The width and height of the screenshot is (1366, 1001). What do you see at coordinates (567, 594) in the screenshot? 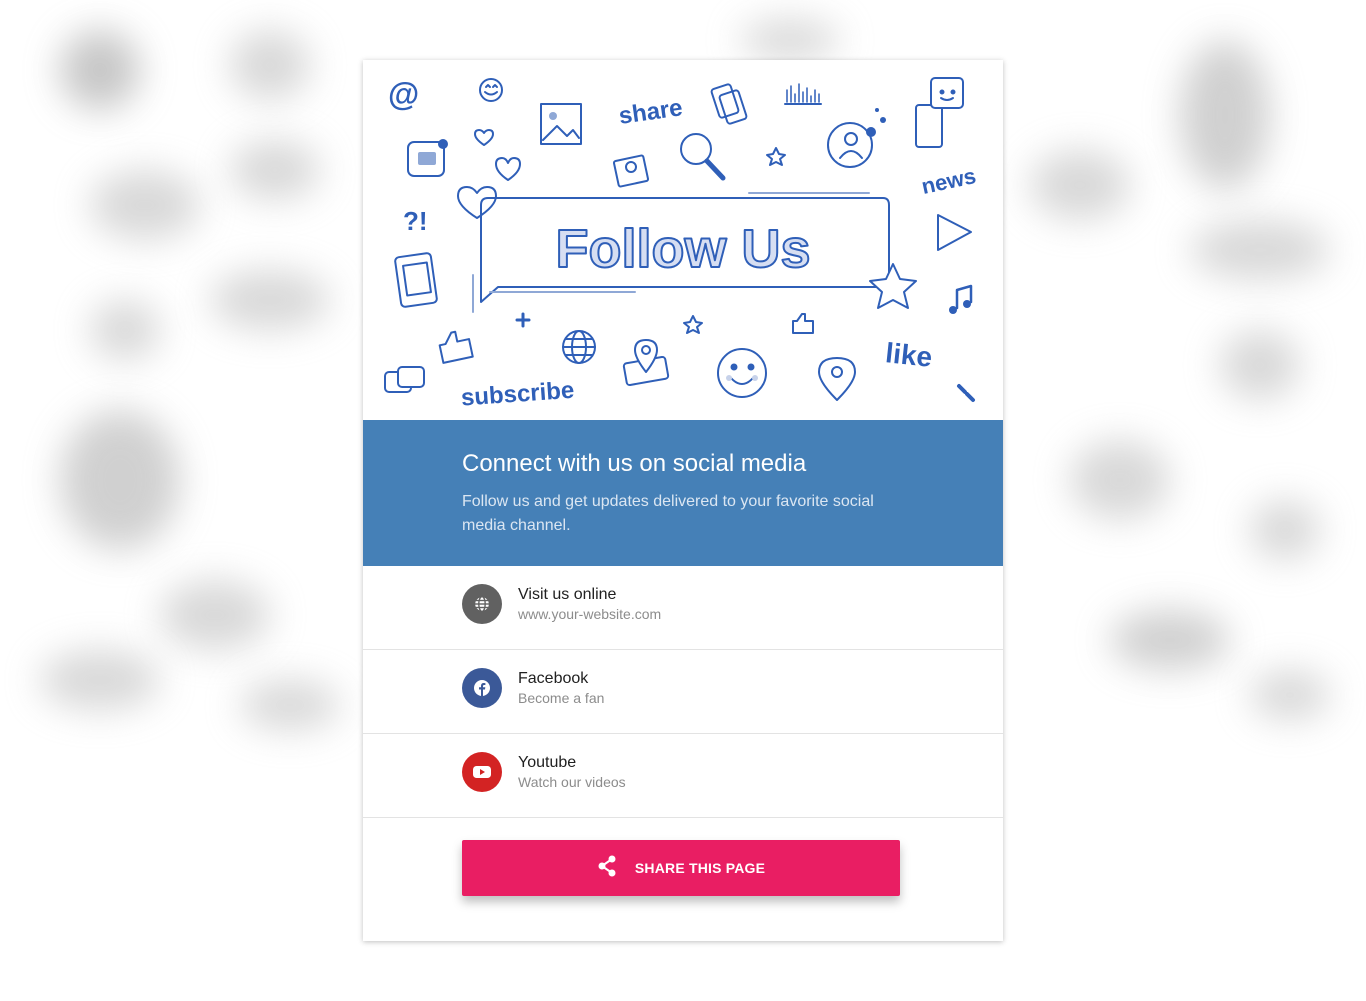
I see `link-title: Visit us online` at bounding box center [567, 594].